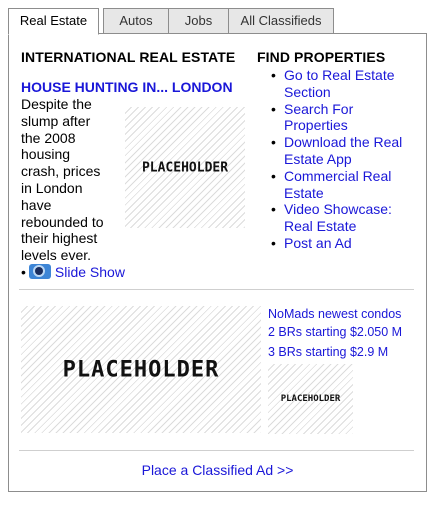  What do you see at coordinates (216, 289) in the screenshot?
I see `section-divider` at bounding box center [216, 289].